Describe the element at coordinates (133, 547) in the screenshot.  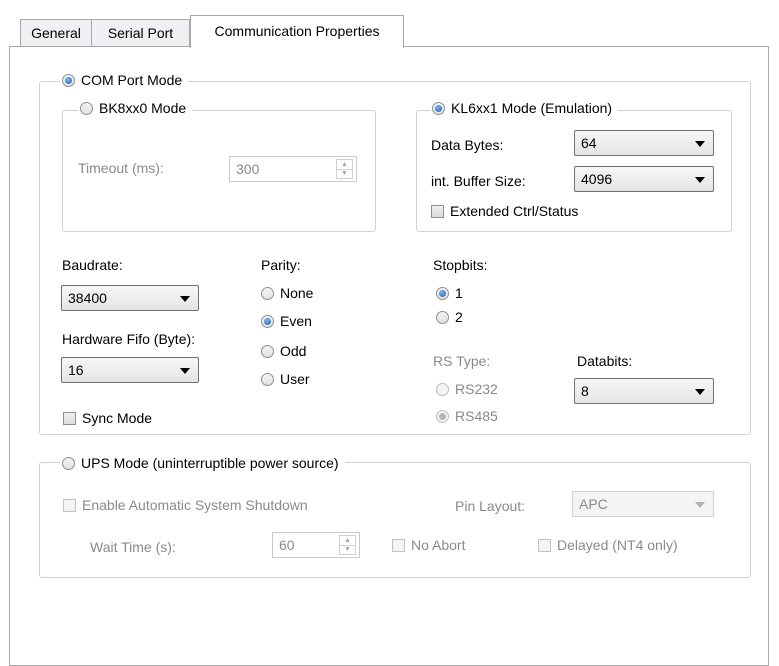
I see `wait-time-label: Wait Time (s):` at that location.